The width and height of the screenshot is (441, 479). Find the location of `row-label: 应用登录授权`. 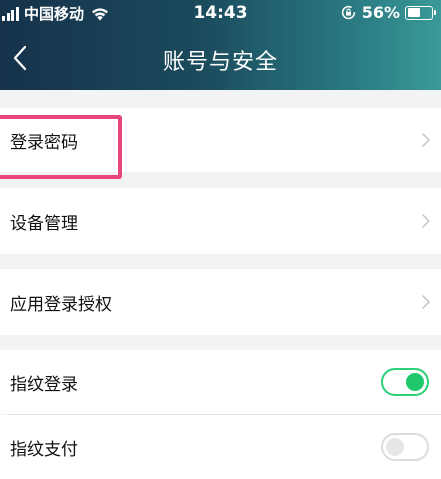

row-label: 应用登录授权 is located at coordinates (61, 304).